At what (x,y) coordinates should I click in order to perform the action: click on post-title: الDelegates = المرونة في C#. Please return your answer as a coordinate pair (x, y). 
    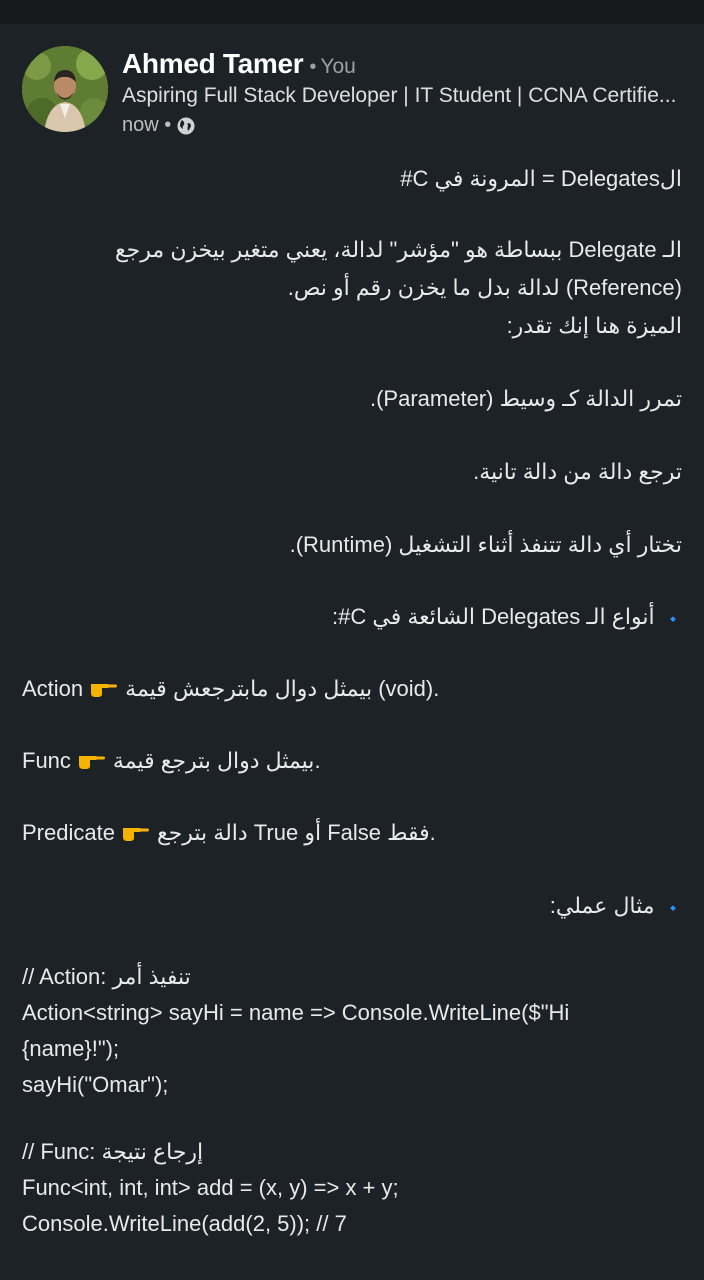
    Looking at the image, I should click on (541, 178).